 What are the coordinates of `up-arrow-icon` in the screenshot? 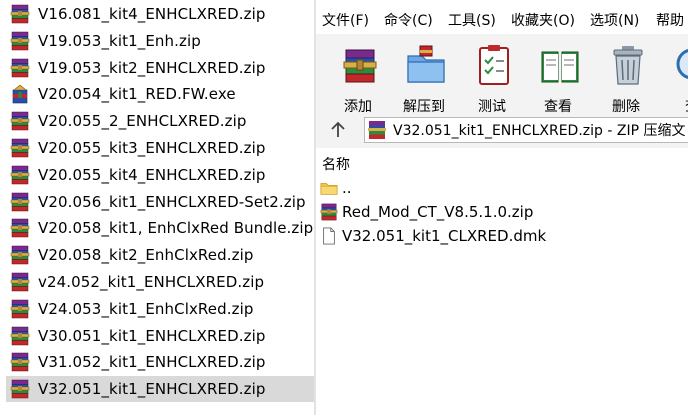 It's located at (338, 130).